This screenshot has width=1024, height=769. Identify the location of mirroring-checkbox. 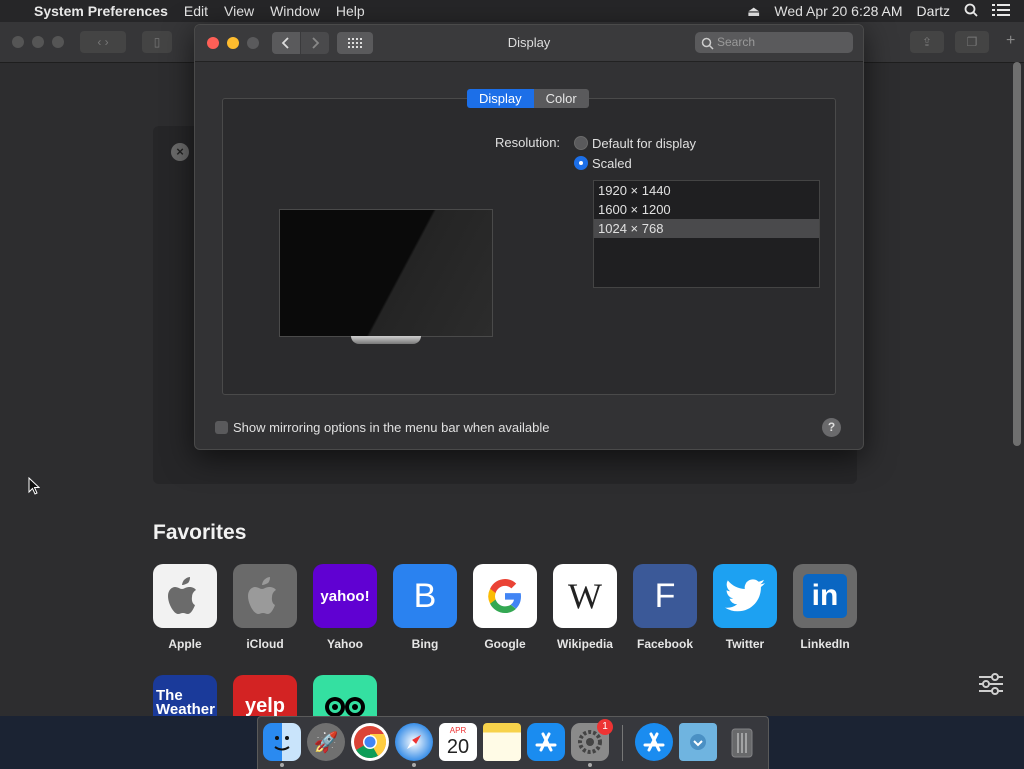
(221, 427).